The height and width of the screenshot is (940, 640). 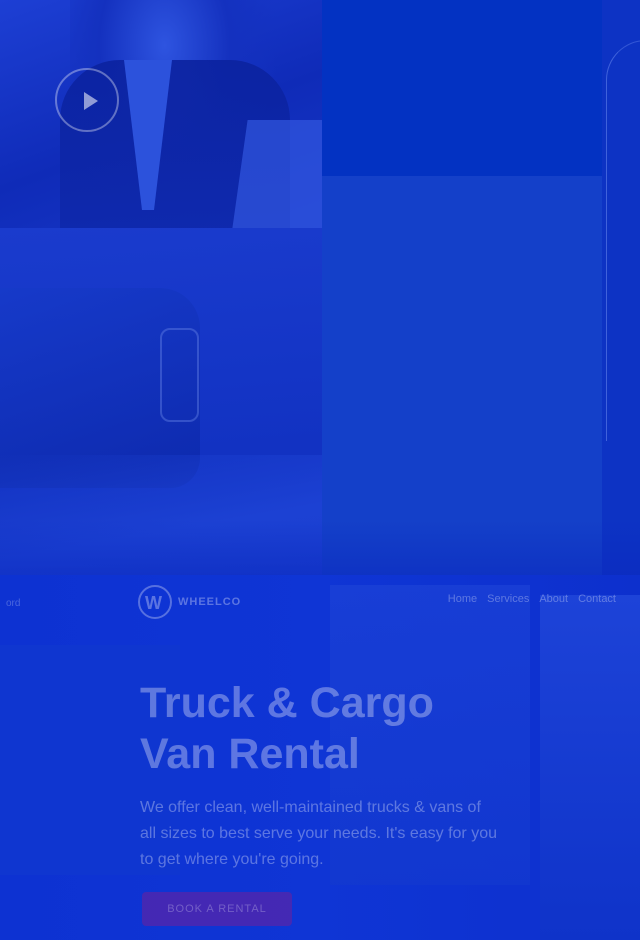 I want to click on wheelco-logo-icon, so click(x=155, y=602).